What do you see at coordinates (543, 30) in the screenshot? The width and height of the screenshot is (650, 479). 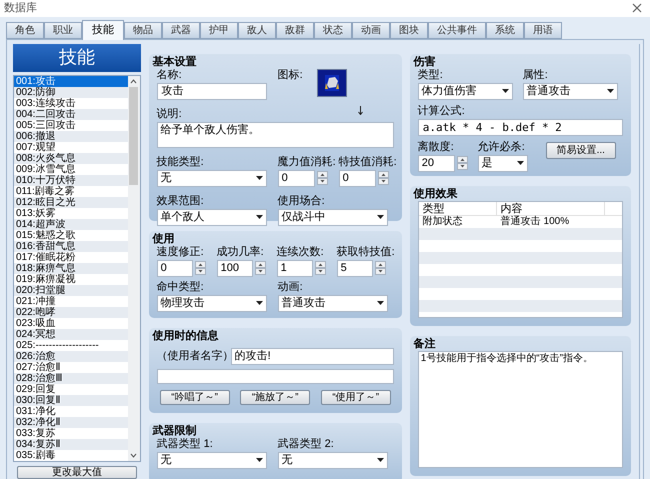 I see `tab: 用语` at bounding box center [543, 30].